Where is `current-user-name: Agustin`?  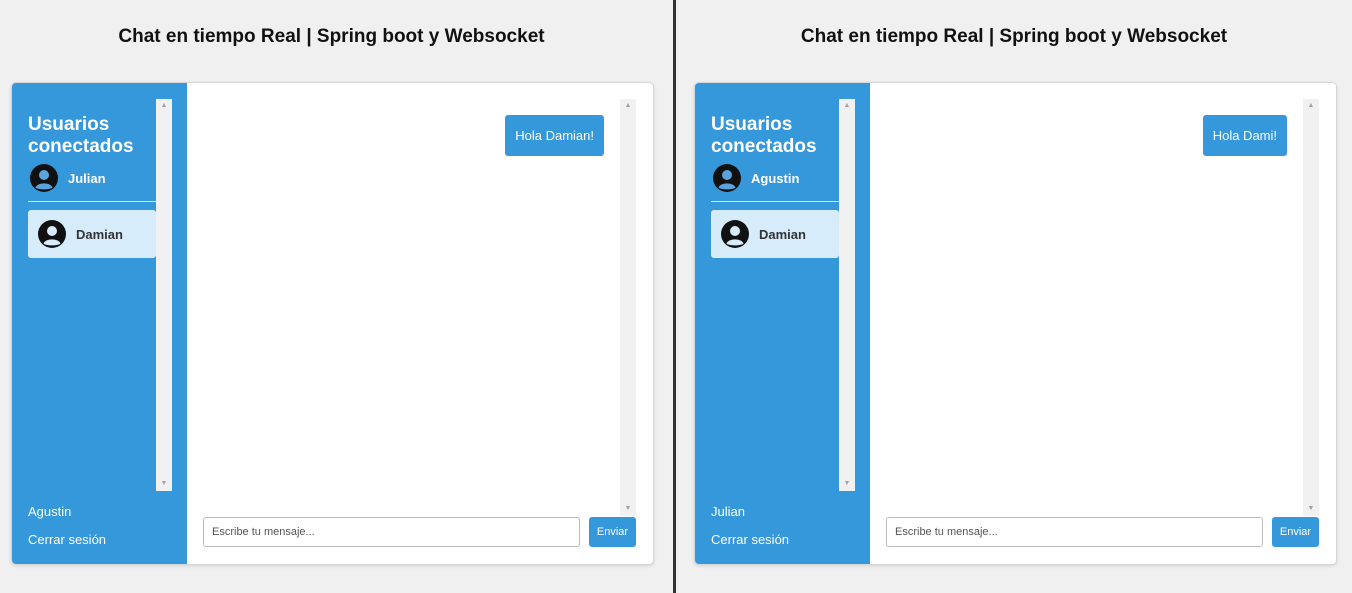
current-user-name: Agustin is located at coordinates (775, 178).